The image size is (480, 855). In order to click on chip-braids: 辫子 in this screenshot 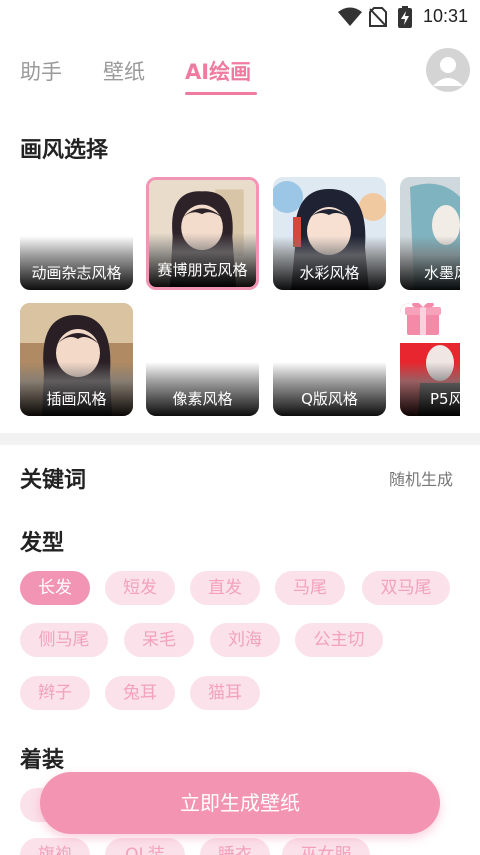, I will do `click(55, 693)`.